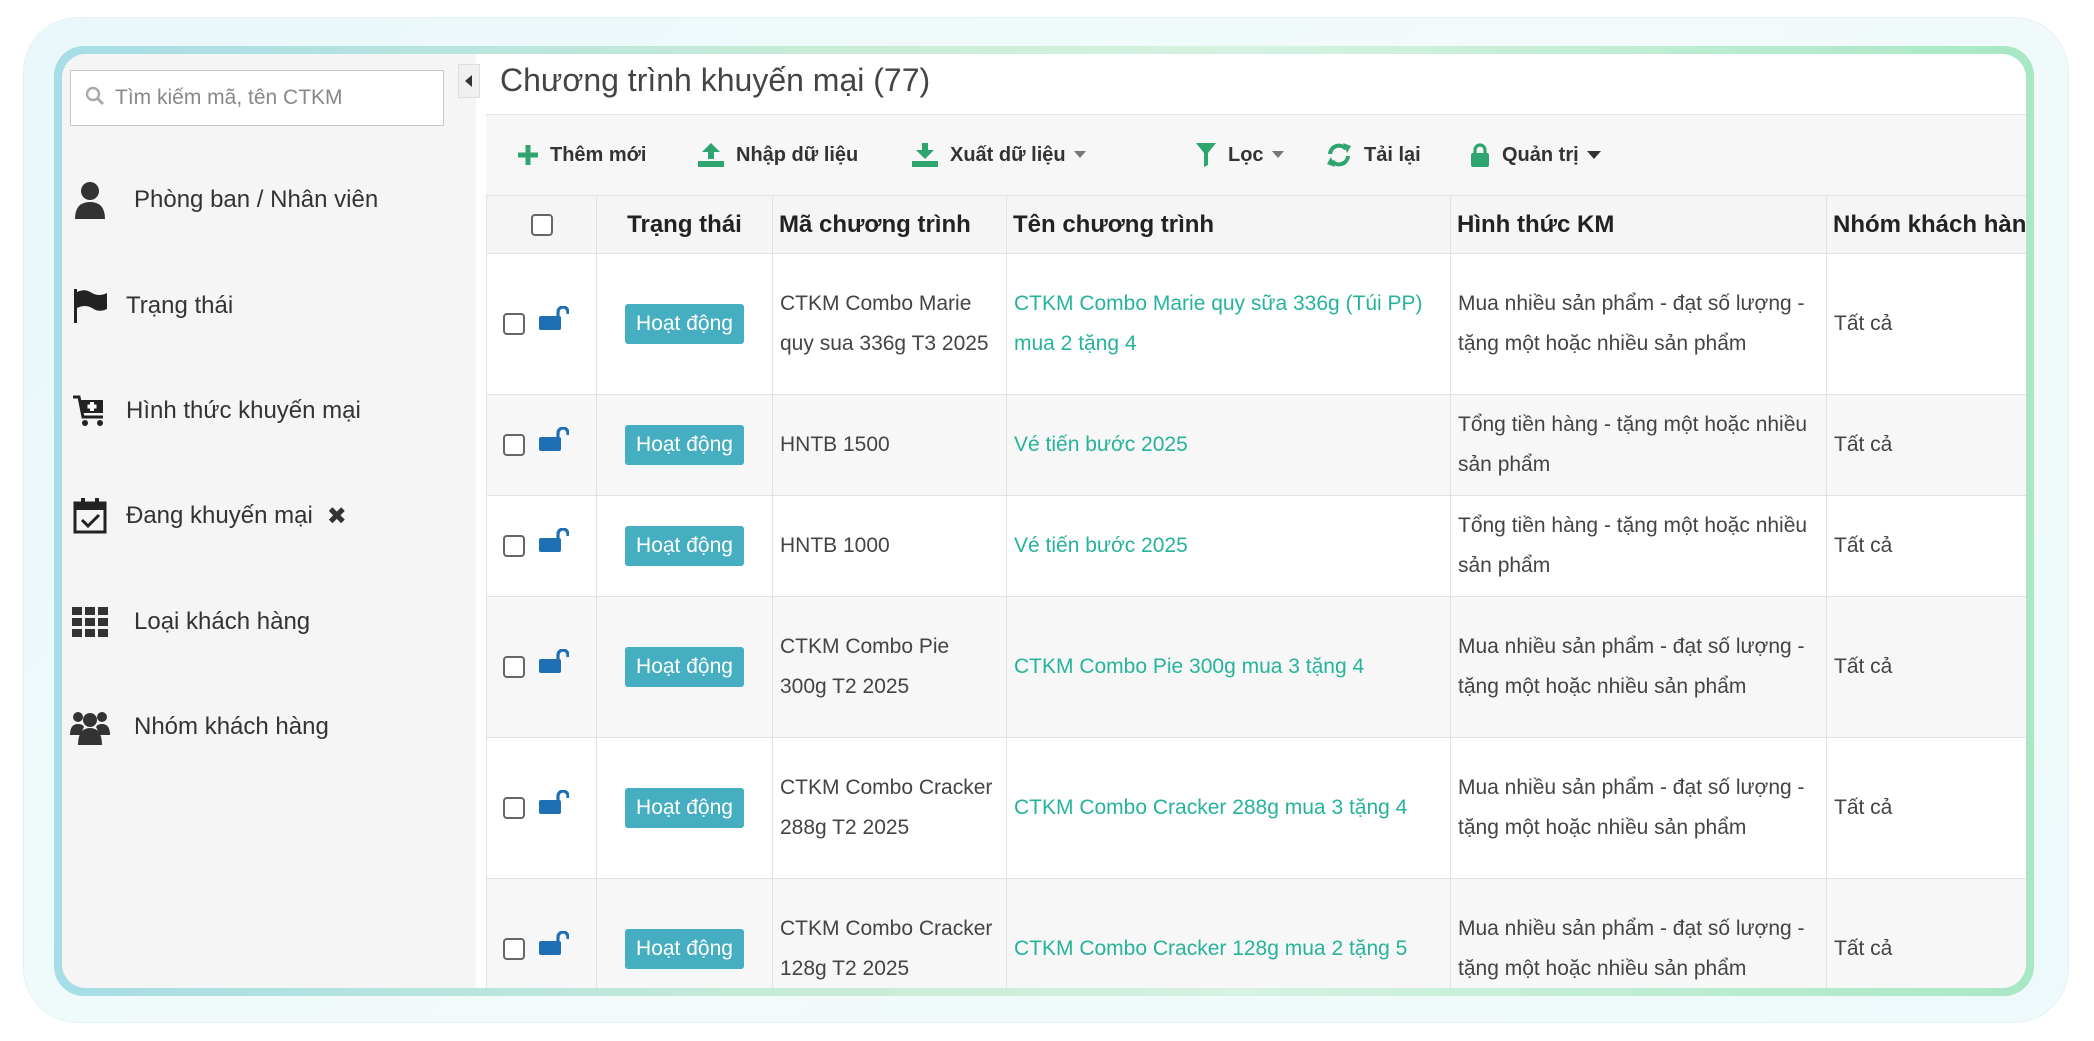 The height and width of the screenshot is (1041, 2094). I want to click on add-new-button: Thêm mới, so click(582, 155).